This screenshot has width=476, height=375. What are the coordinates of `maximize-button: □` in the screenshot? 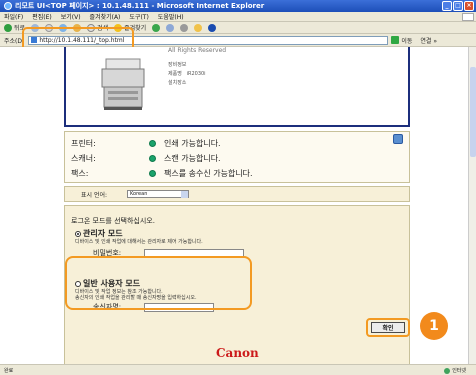 It's located at (458, 6).